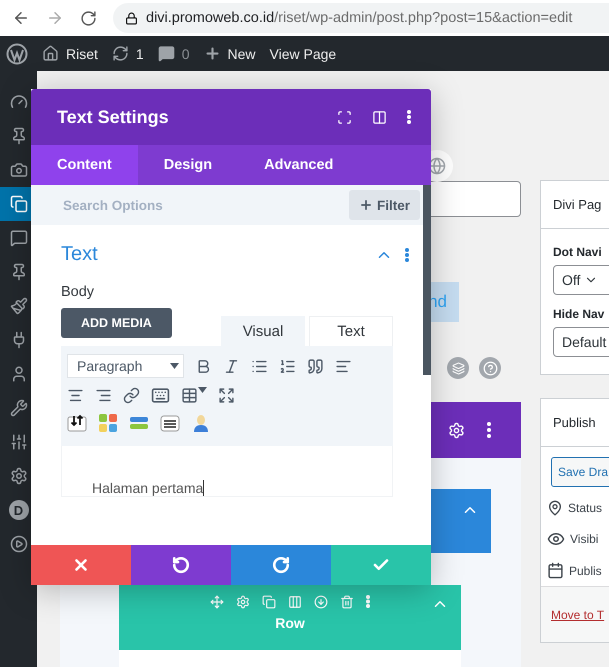 Image resolution: width=609 pixels, height=667 pixels. Describe the element at coordinates (351, 331) in the screenshot. I see `editor-tab: Text` at that location.